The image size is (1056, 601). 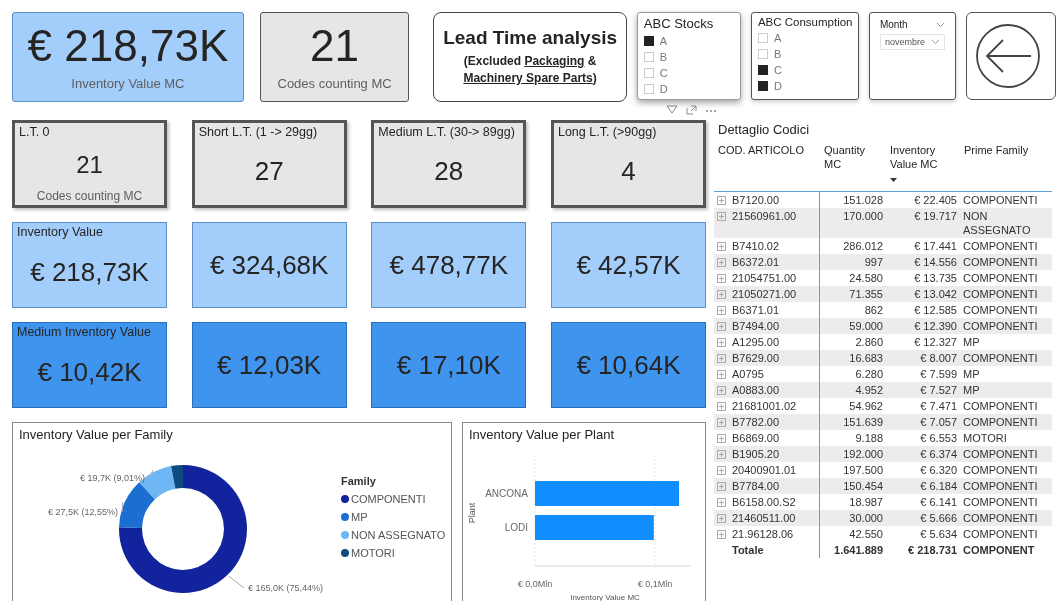 What do you see at coordinates (96, 434) in the screenshot?
I see `chart-title: Inventory Value per Family` at bounding box center [96, 434].